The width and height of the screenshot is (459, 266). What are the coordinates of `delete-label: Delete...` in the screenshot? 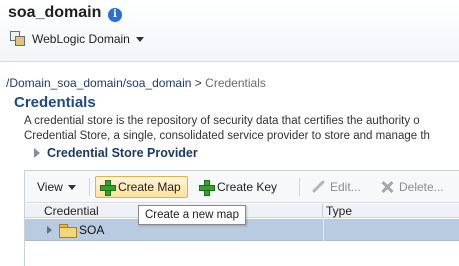 It's located at (421, 187).